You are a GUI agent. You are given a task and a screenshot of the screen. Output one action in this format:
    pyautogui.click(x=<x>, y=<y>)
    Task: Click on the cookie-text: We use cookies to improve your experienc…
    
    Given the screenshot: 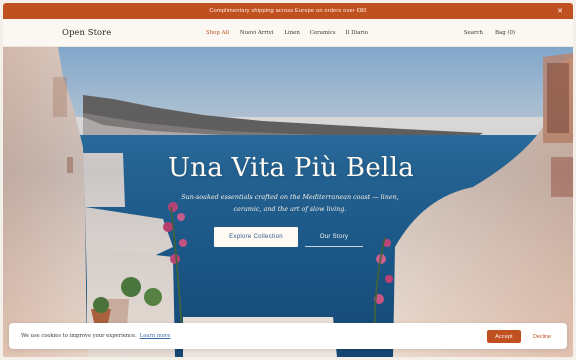 What is the action you would take?
    pyautogui.click(x=79, y=336)
    